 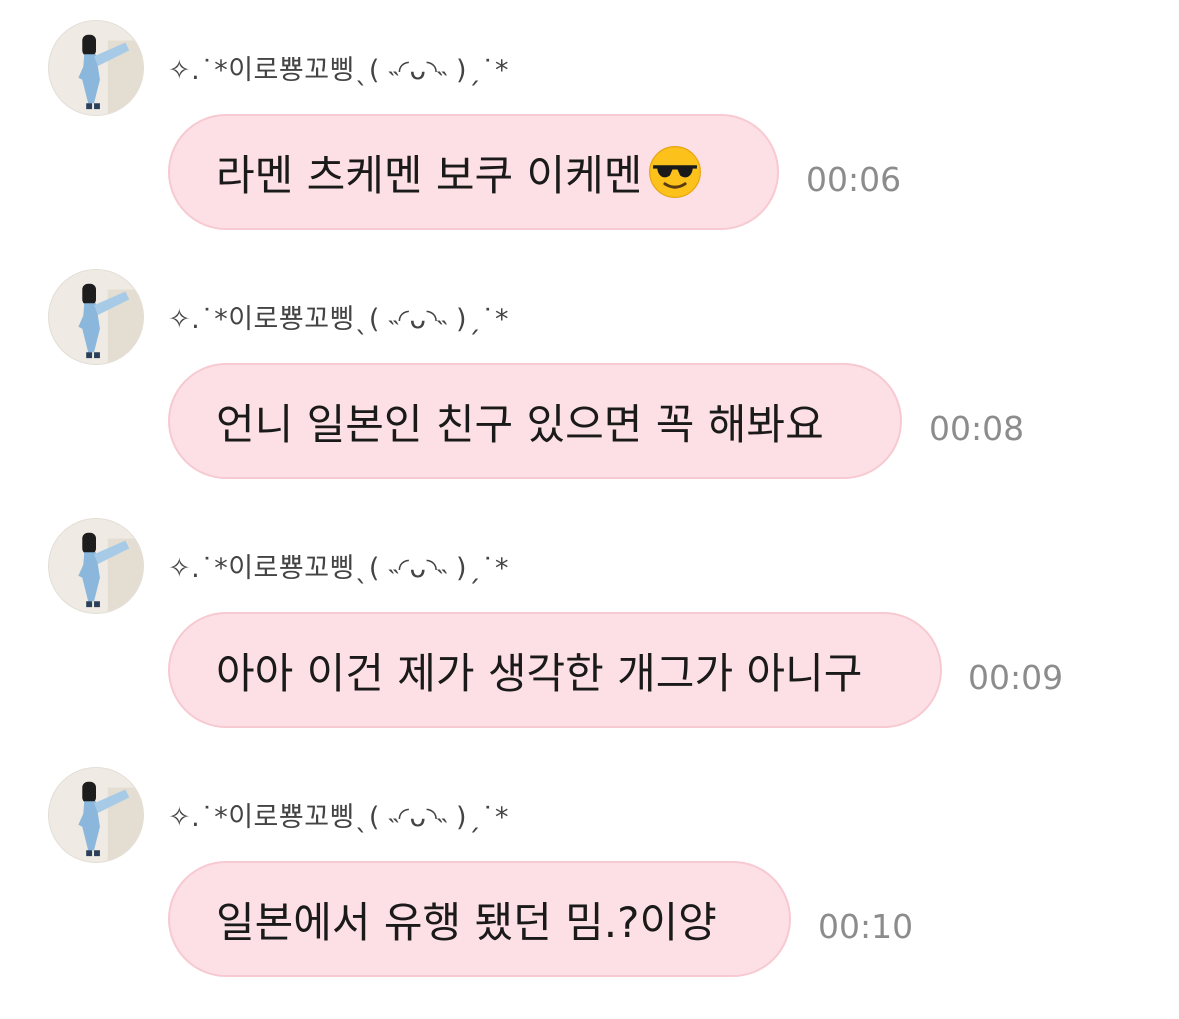 I want to click on message-text: 언니 일본인 친구 있으면 꼭 해봐요, so click(x=520, y=424).